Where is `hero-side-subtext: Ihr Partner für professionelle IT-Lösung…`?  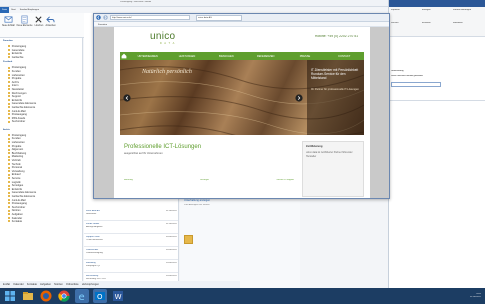
hero-side-subtext: Ihr Partner für professionelle IT-Lösung… is located at coordinates (335, 89).